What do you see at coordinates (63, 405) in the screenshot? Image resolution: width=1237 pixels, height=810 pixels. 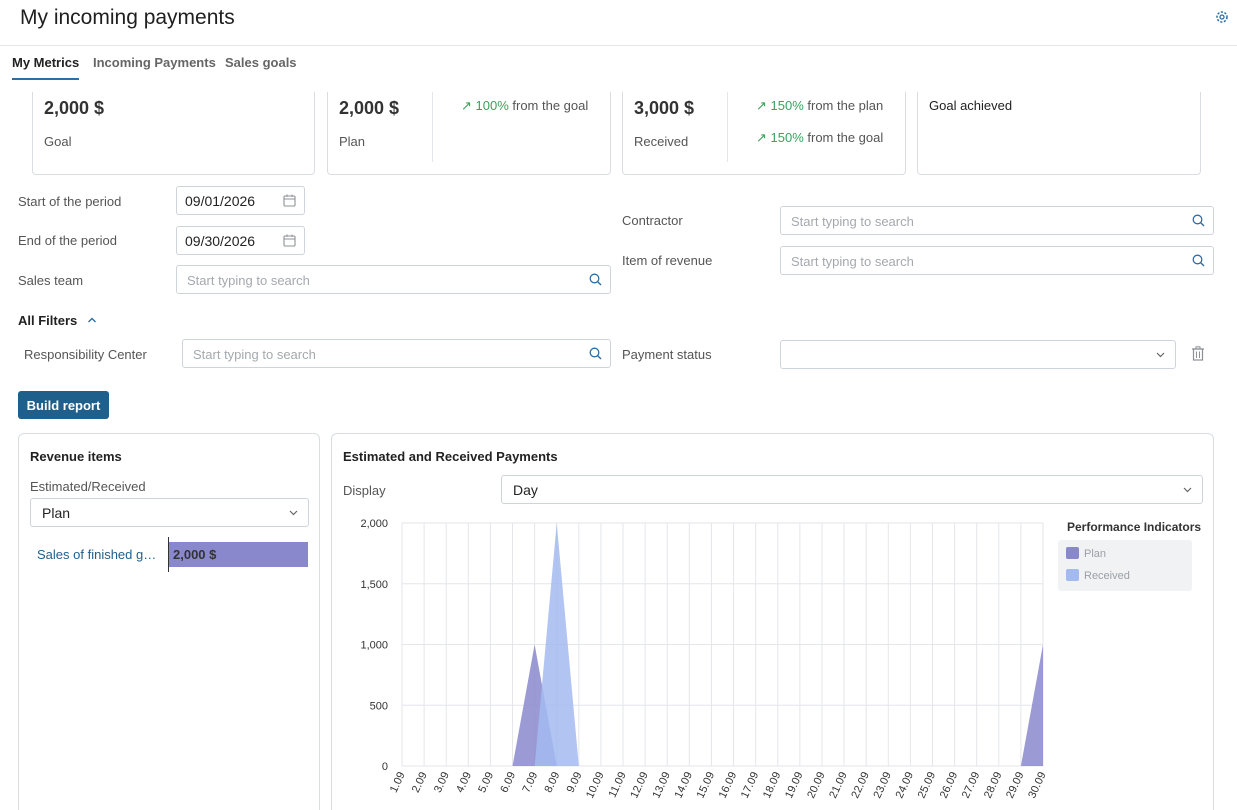 I see `build-report-button: Build report` at bounding box center [63, 405].